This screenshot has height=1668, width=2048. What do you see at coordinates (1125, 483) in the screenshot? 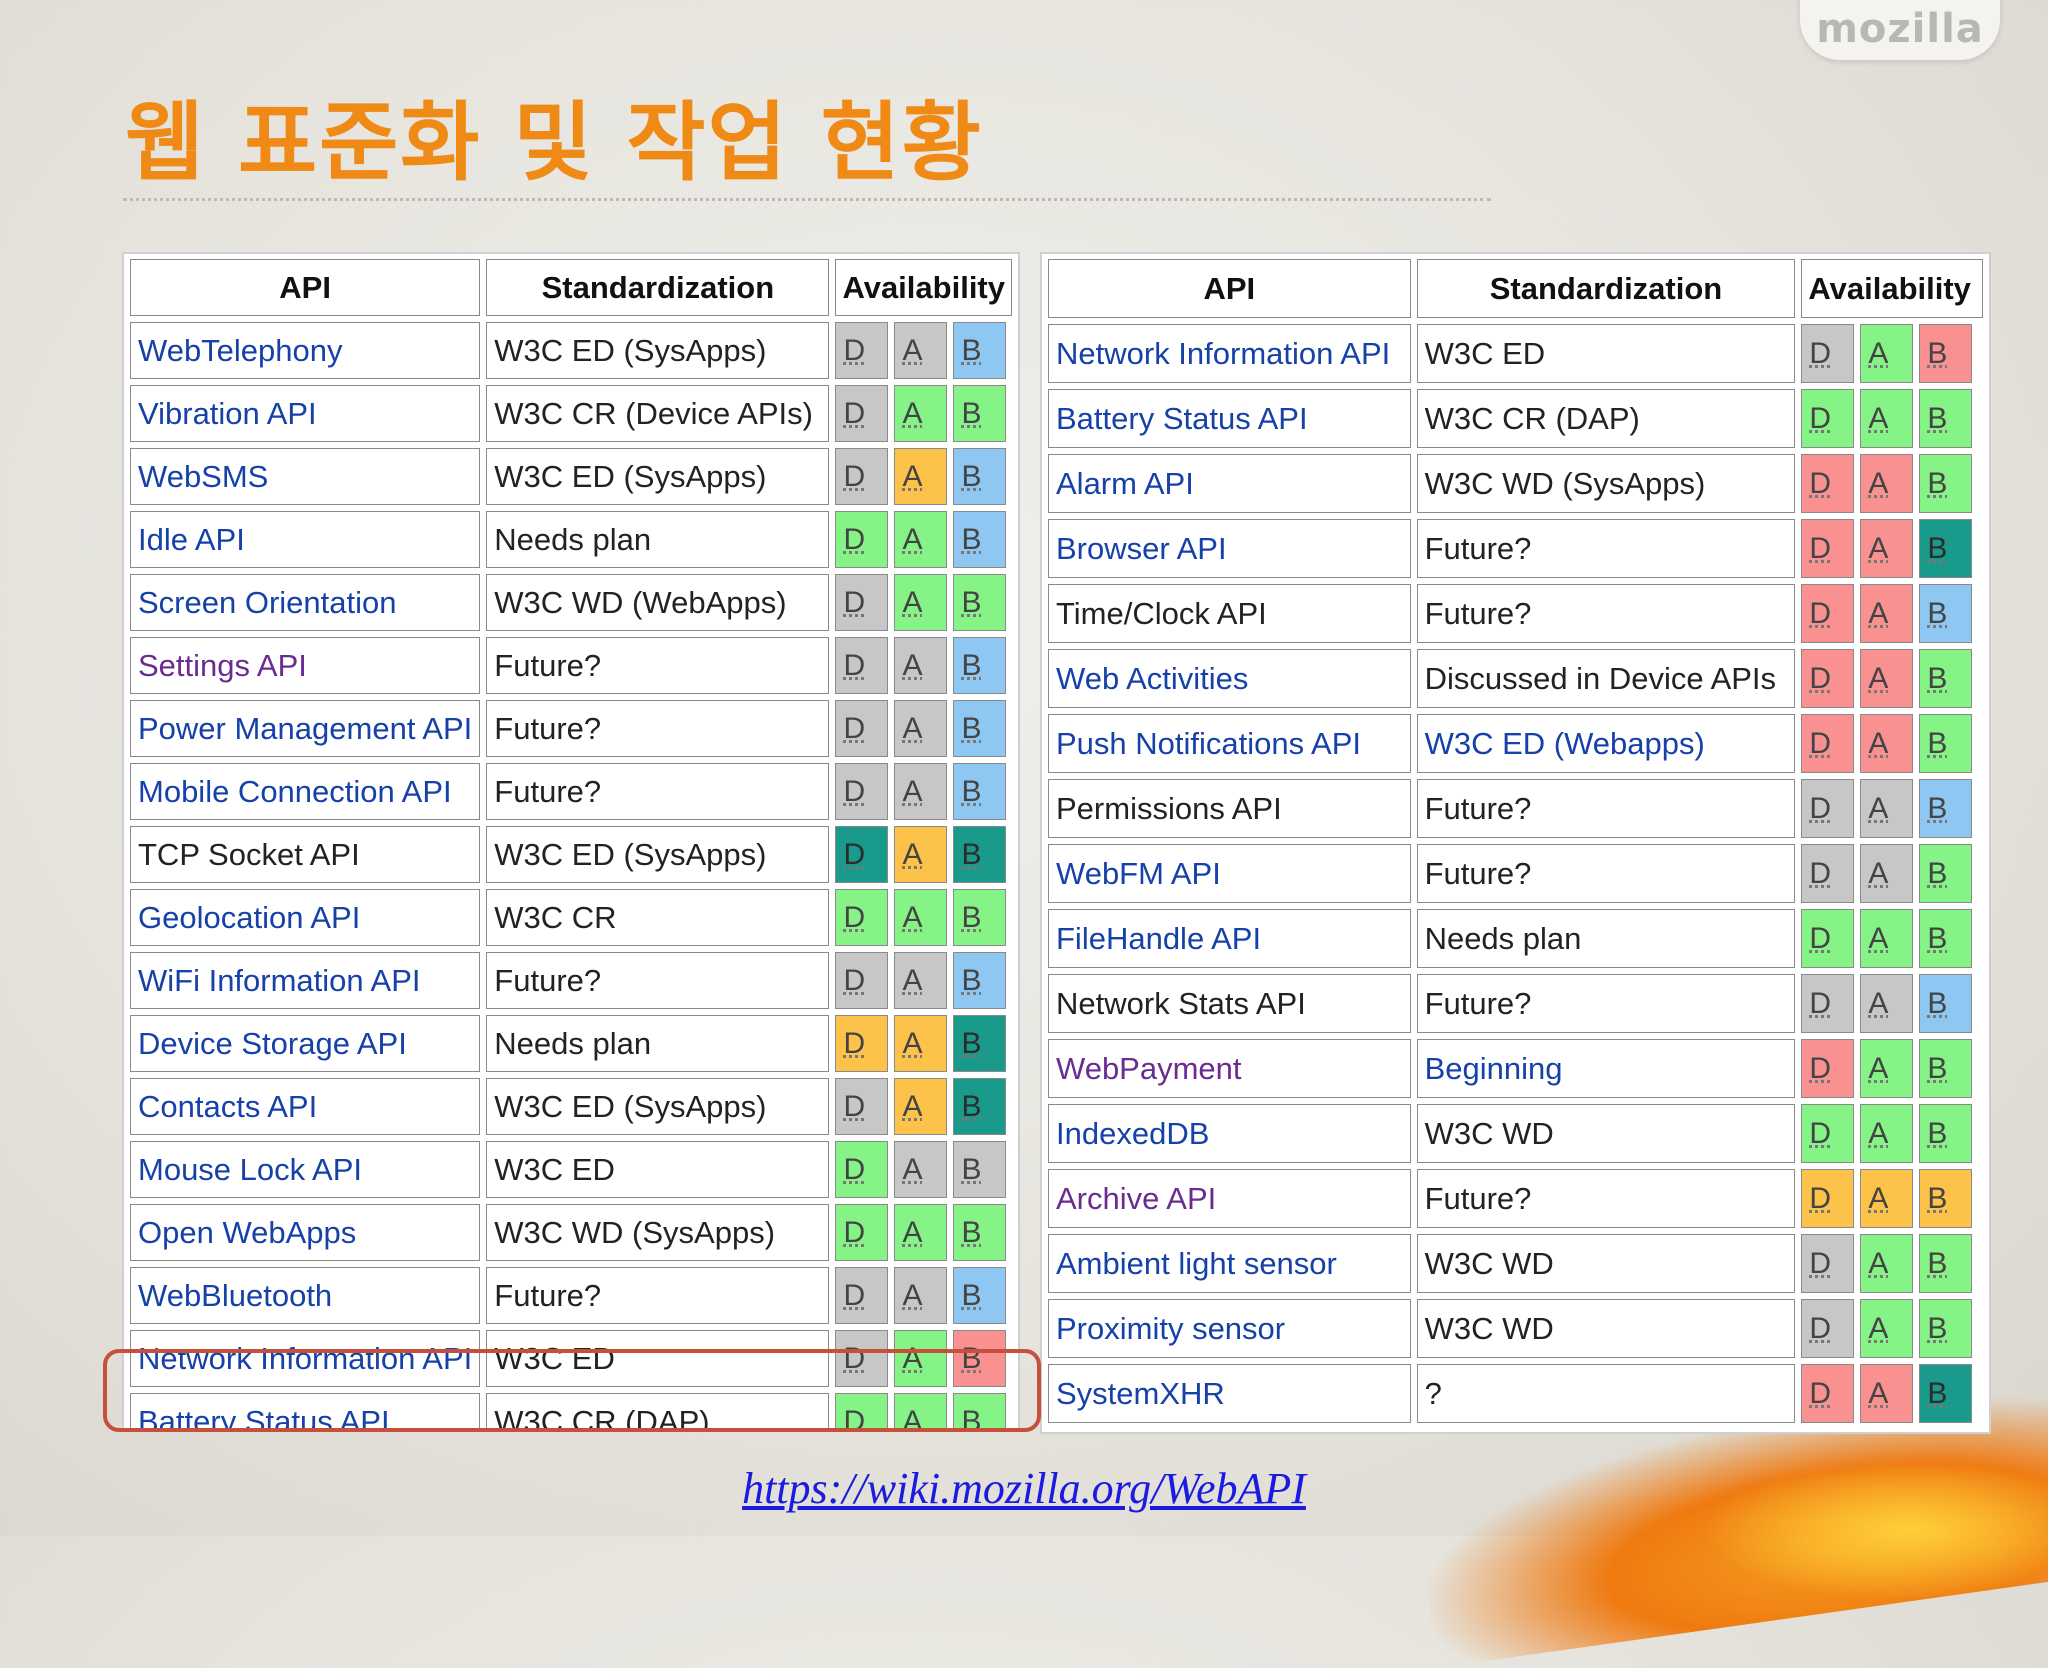
I see `api-name-link: Alarm API` at bounding box center [1125, 483].